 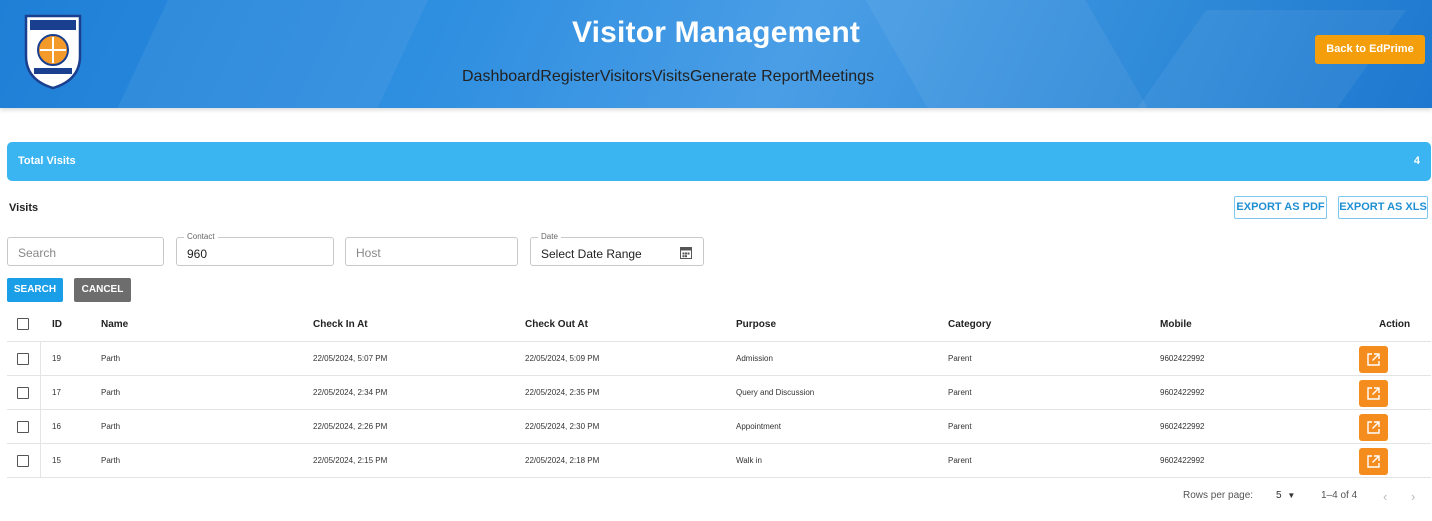 What do you see at coordinates (570, 77) in the screenshot?
I see `nav-register: Register` at bounding box center [570, 77].